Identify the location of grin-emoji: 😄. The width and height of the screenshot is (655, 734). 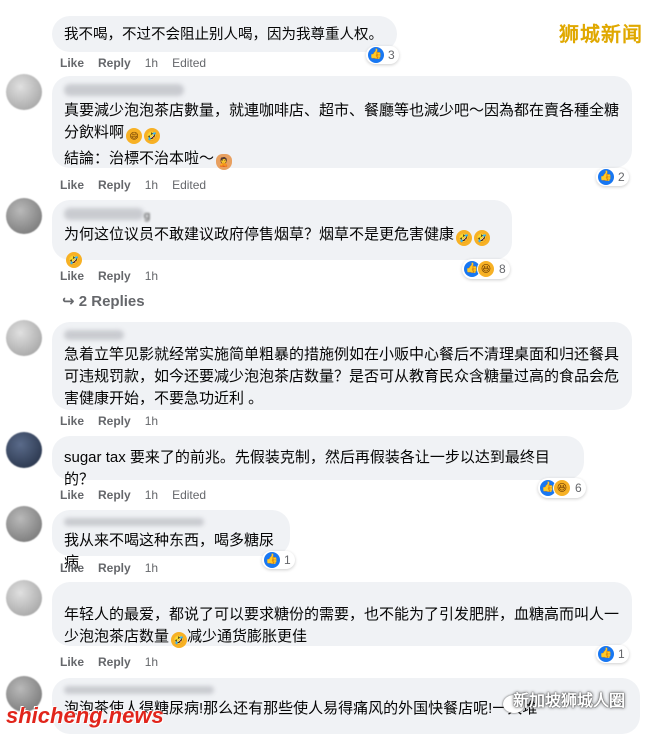
(134, 136).